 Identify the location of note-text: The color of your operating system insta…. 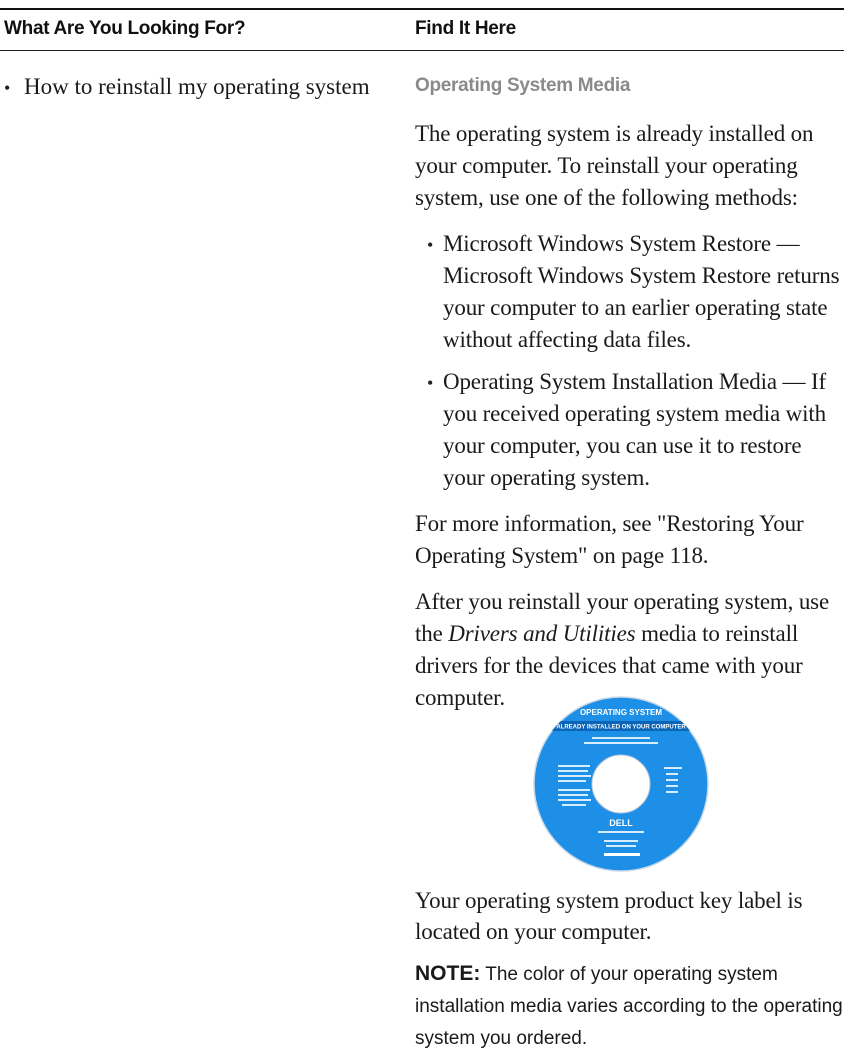
(629, 1006).